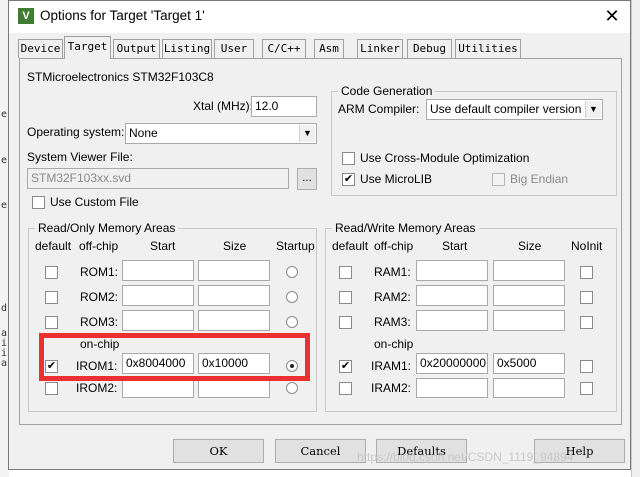  I want to click on iram2-start-input, so click(452, 388).